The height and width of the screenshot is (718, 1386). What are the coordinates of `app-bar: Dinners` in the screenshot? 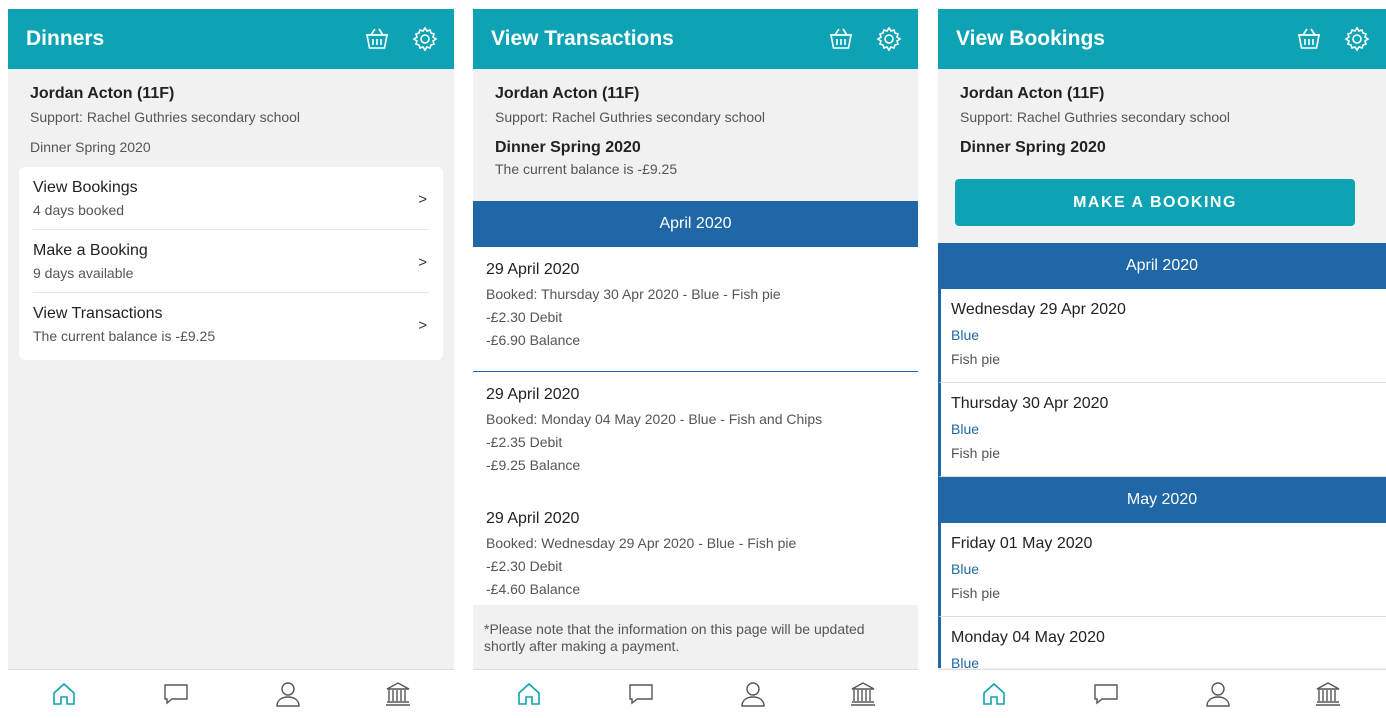 It's located at (231, 39).